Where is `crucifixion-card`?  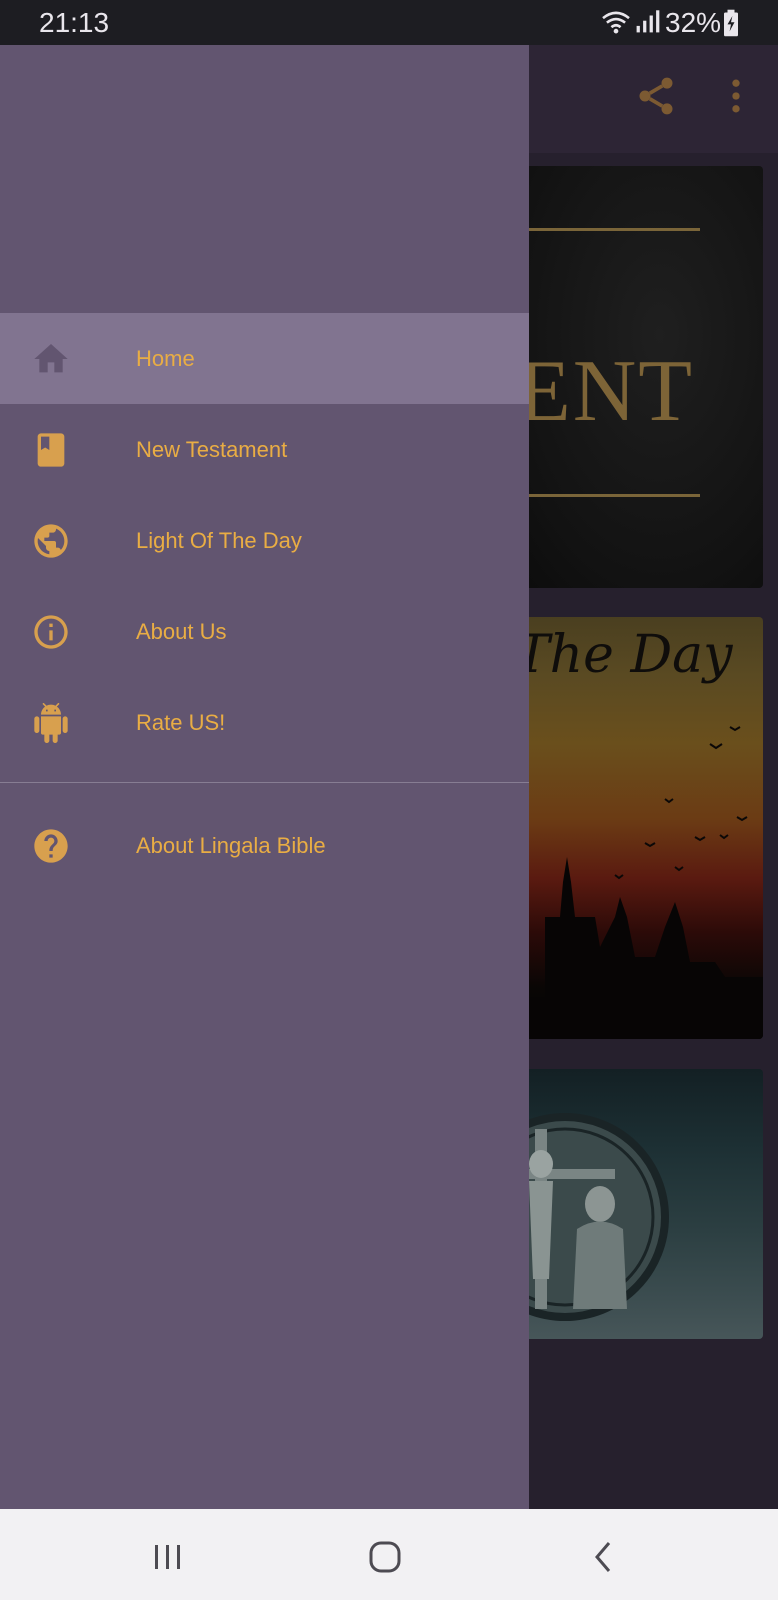
crucifixion-card is located at coordinates (634, 1204).